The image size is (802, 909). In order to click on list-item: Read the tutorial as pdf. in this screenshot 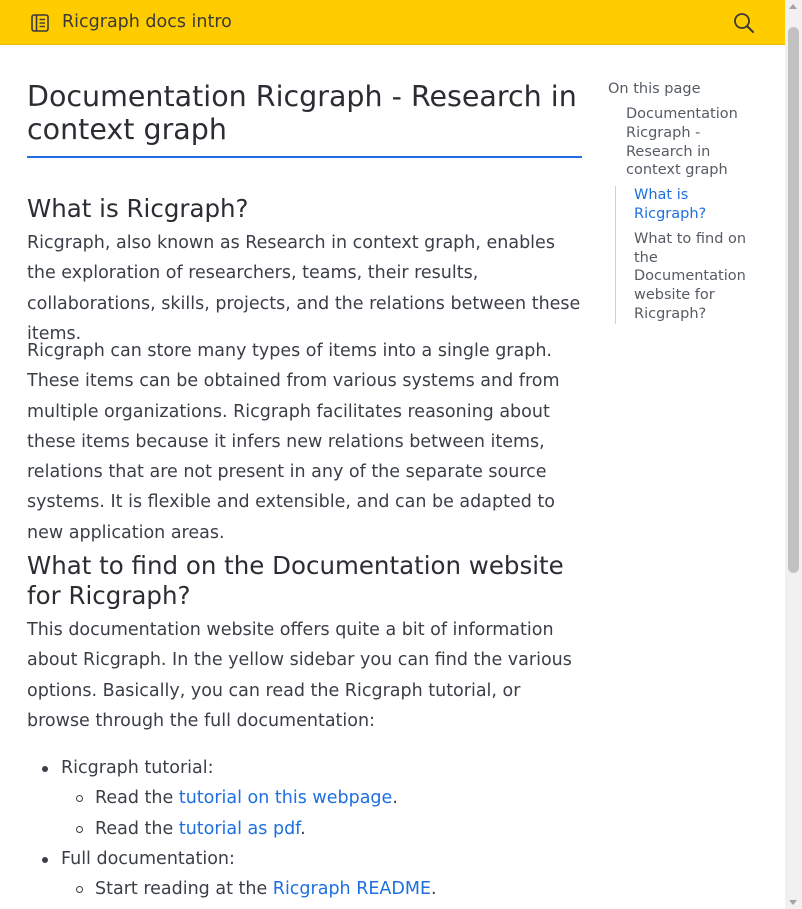, I will do `click(305, 829)`.